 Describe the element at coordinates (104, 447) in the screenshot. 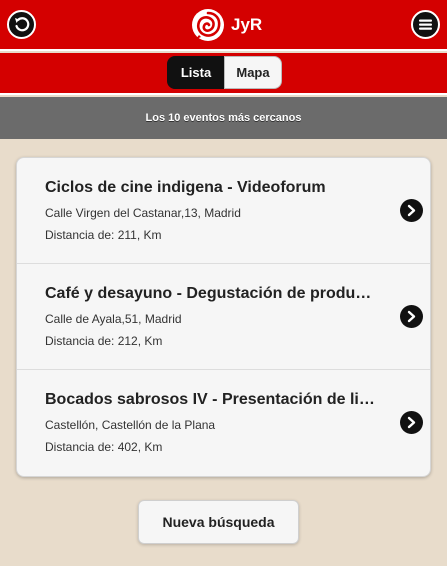

I see `event-distance: Distancia de: 402, Km` at that location.